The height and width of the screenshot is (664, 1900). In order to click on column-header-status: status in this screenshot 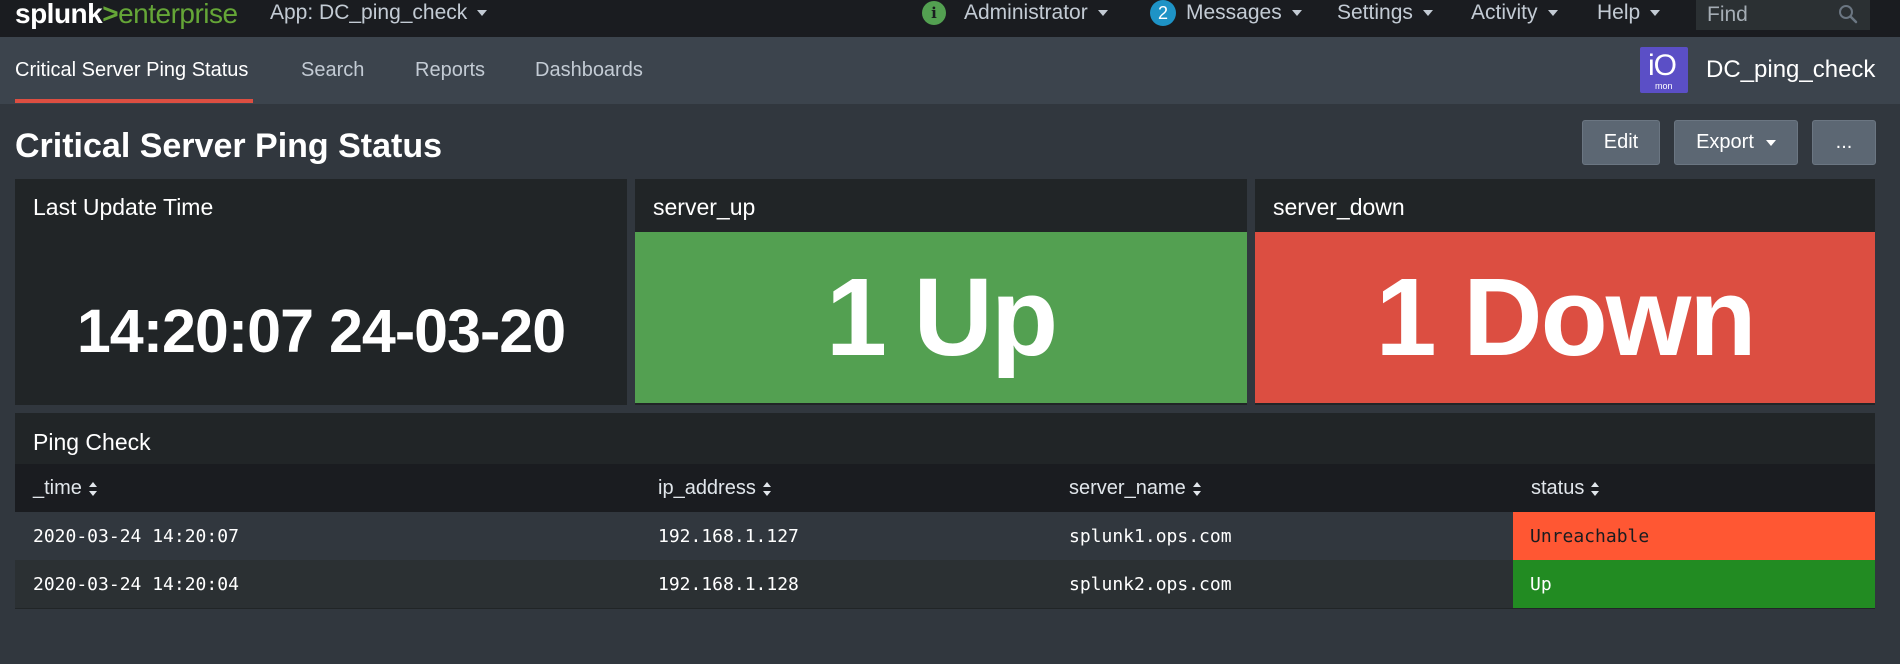, I will do `click(1565, 488)`.